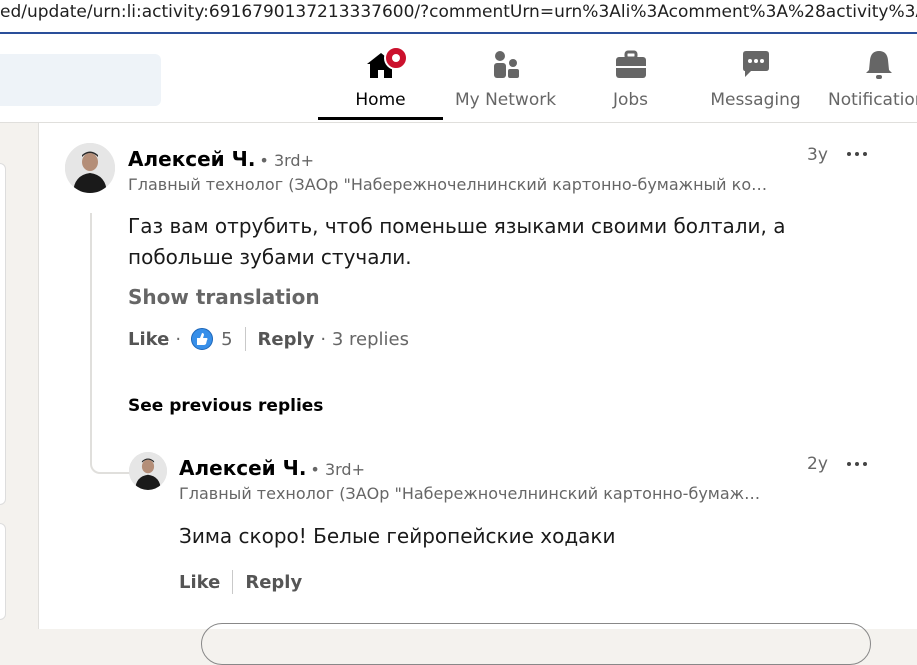  What do you see at coordinates (505, 100) in the screenshot?
I see `nav-my-network-label: My Network` at bounding box center [505, 100].